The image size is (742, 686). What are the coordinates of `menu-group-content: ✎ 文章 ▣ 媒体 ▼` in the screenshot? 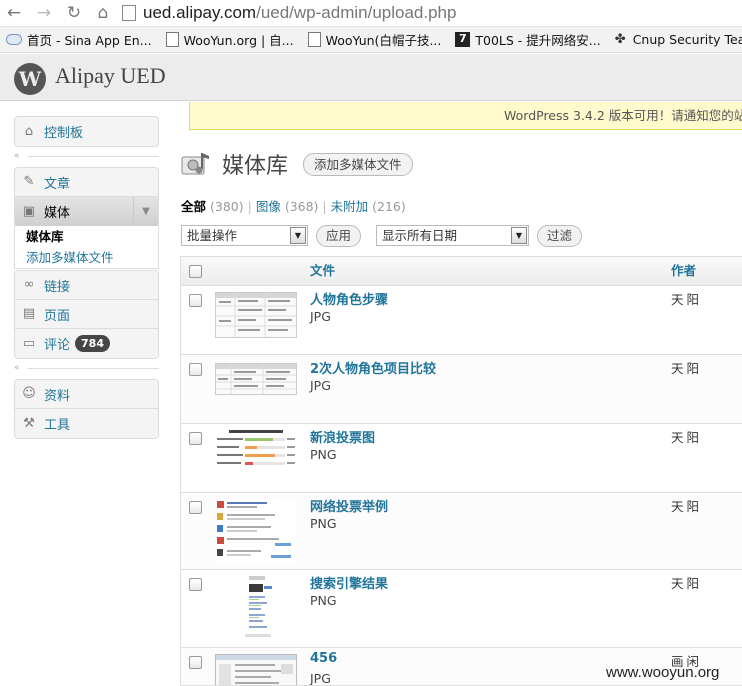 It's located at (86, 197).